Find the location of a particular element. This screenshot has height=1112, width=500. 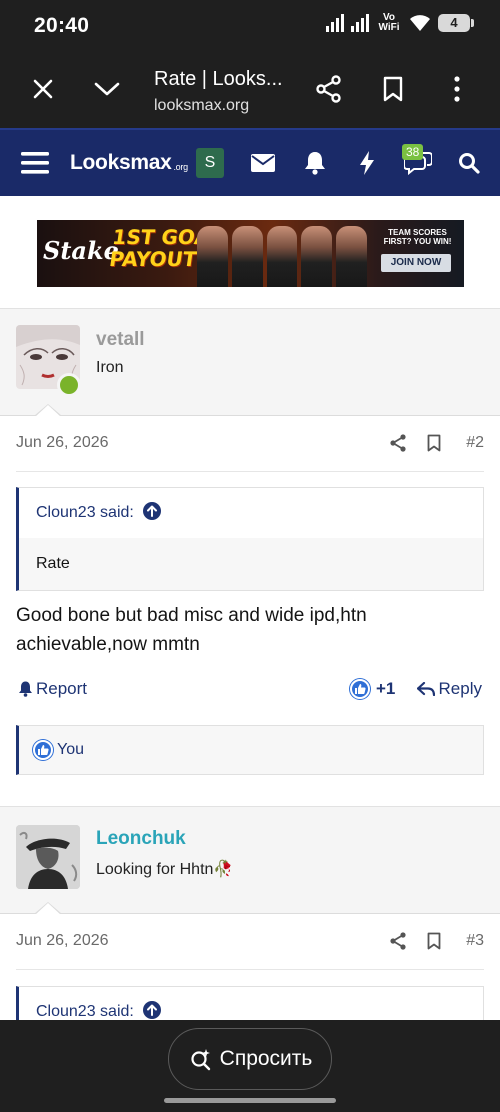

site-logo: Looksmax .org is located at coordinates (129, 163).